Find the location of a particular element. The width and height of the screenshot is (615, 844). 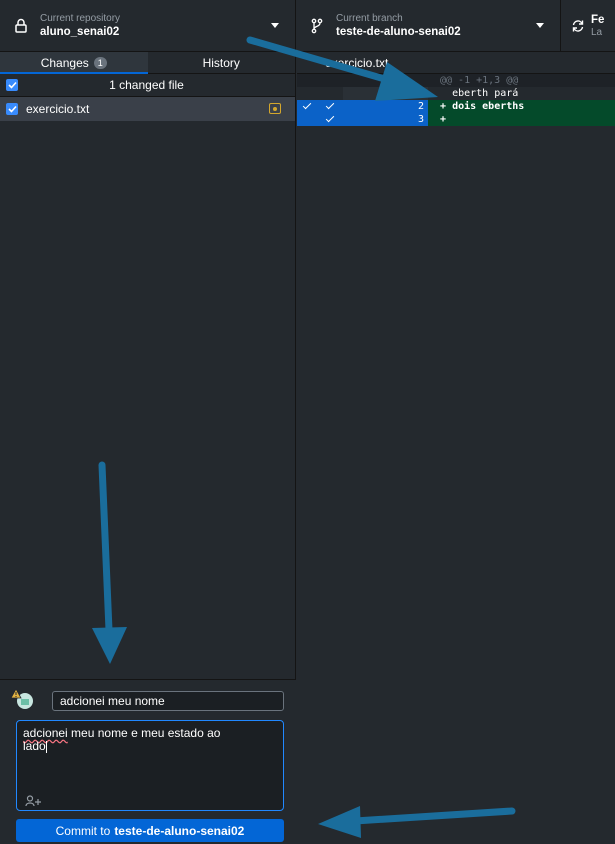

repository-selector: Current repository aluno_senai02 is located at coordinates (148, 26).